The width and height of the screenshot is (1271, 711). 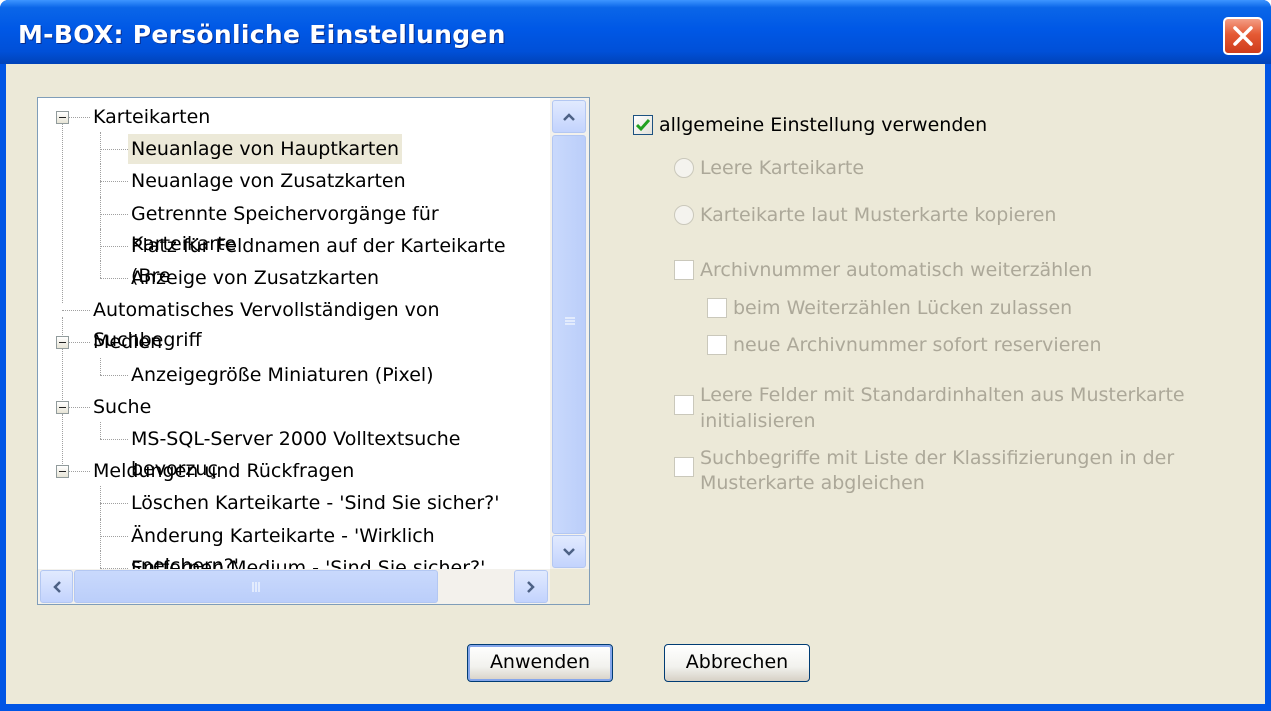 What do you see at coordinates (758, 421) in the screenshot?
I see `empty-fields-label-line2: initialisieren` at bounding box center [758, 421].